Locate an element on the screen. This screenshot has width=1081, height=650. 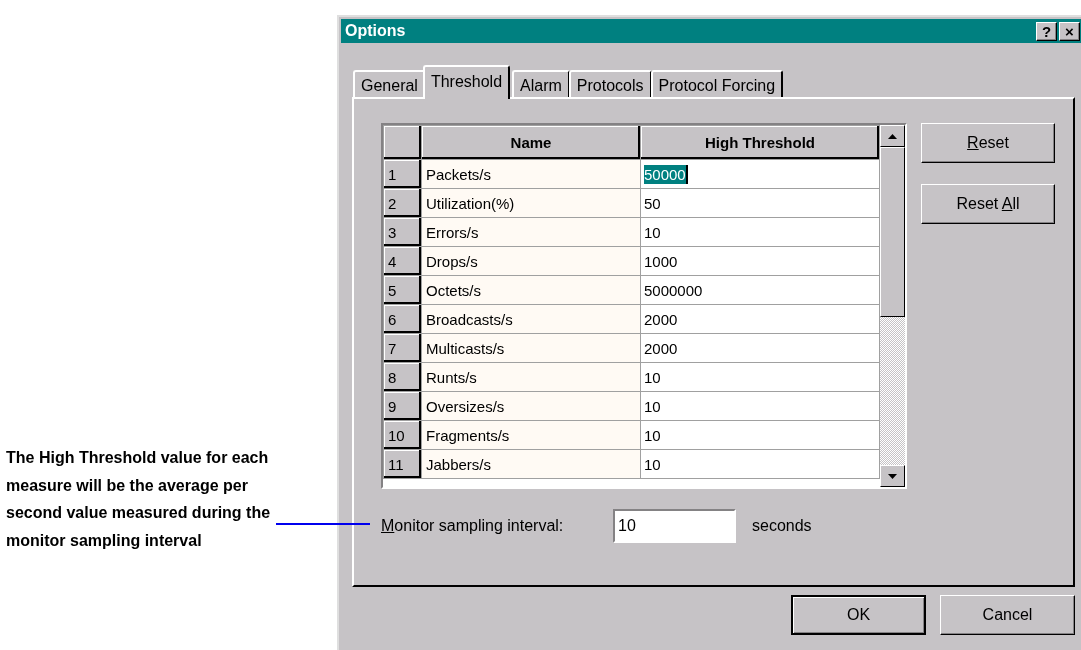
column-header: High Threshold is located at coordinates (760, 142).